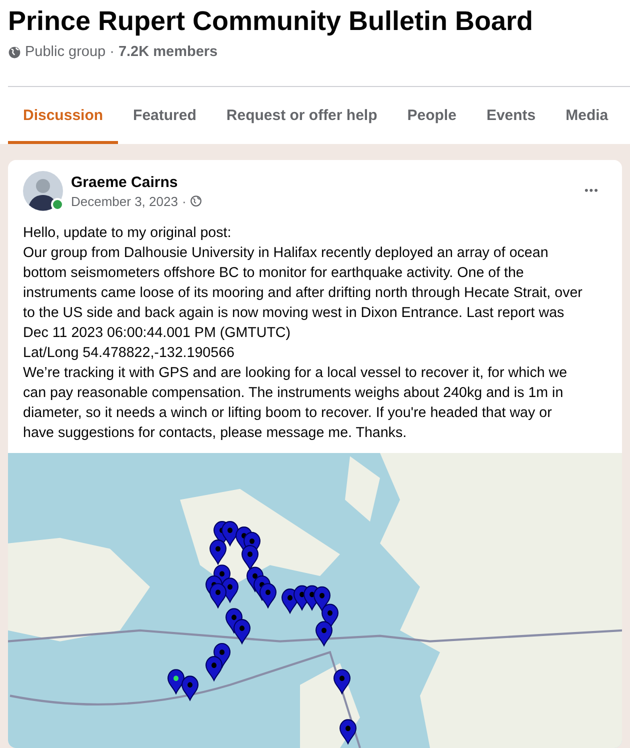 The width and height of the screenshot is (630, 748). What do you see at coordinates (165, 115) in the screenshot?
I see `group-tab: Featured` at bounding box center [165, 115].